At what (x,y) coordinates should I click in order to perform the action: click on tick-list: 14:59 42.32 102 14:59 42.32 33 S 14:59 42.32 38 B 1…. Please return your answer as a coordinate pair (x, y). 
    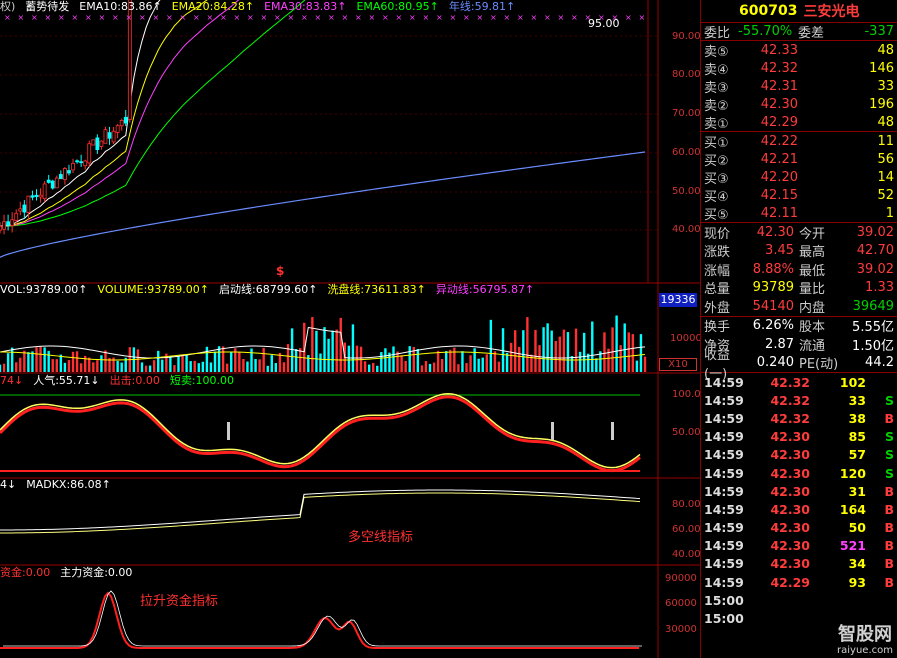
    Looking at the image, I should click on (799, 500).